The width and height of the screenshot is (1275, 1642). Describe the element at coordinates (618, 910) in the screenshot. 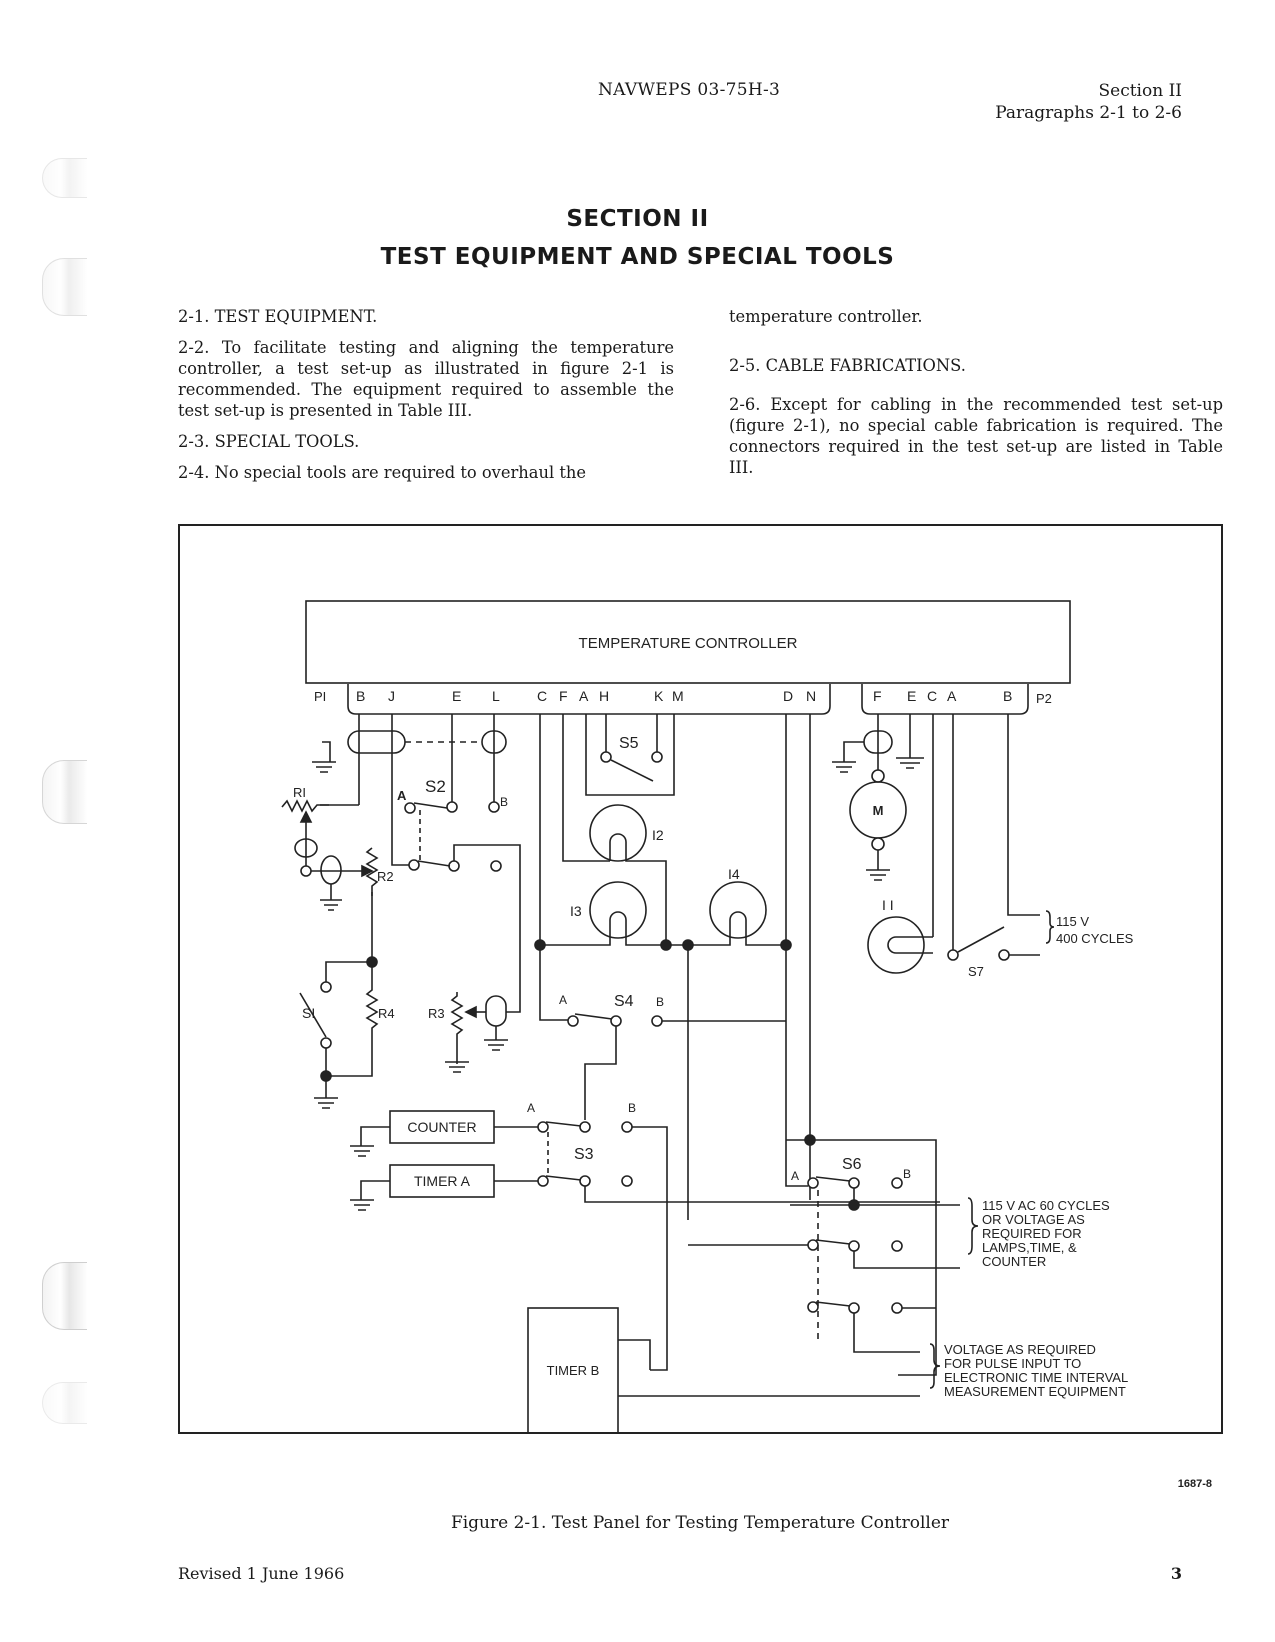

I see `i3-lamp` at that location.